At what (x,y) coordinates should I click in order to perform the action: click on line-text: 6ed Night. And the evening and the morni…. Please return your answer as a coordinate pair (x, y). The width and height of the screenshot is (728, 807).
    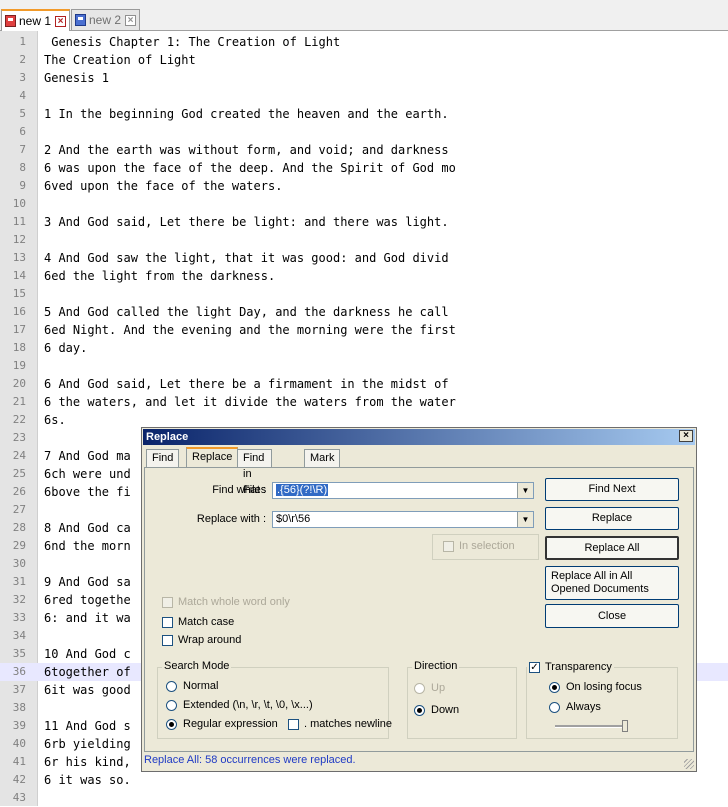
    Looking at the image, I should click on (250, 330).